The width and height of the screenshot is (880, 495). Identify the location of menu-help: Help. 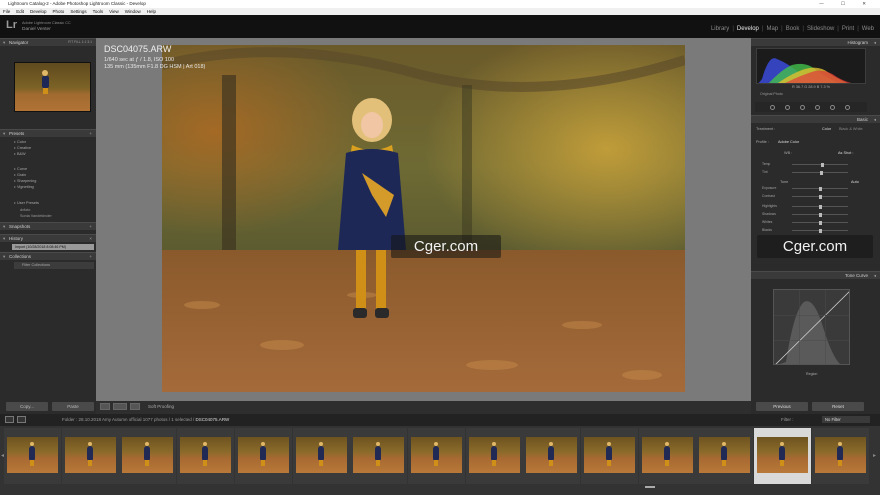
(151, 11).